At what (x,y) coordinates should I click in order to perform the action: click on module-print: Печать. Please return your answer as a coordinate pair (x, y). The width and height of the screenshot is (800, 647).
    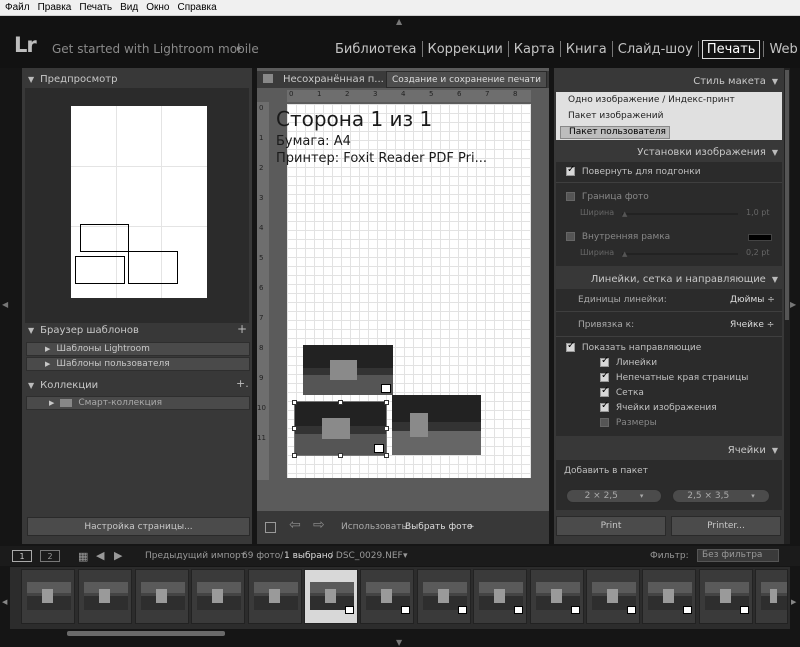
    Looking at the image, I should click on (731, 49).